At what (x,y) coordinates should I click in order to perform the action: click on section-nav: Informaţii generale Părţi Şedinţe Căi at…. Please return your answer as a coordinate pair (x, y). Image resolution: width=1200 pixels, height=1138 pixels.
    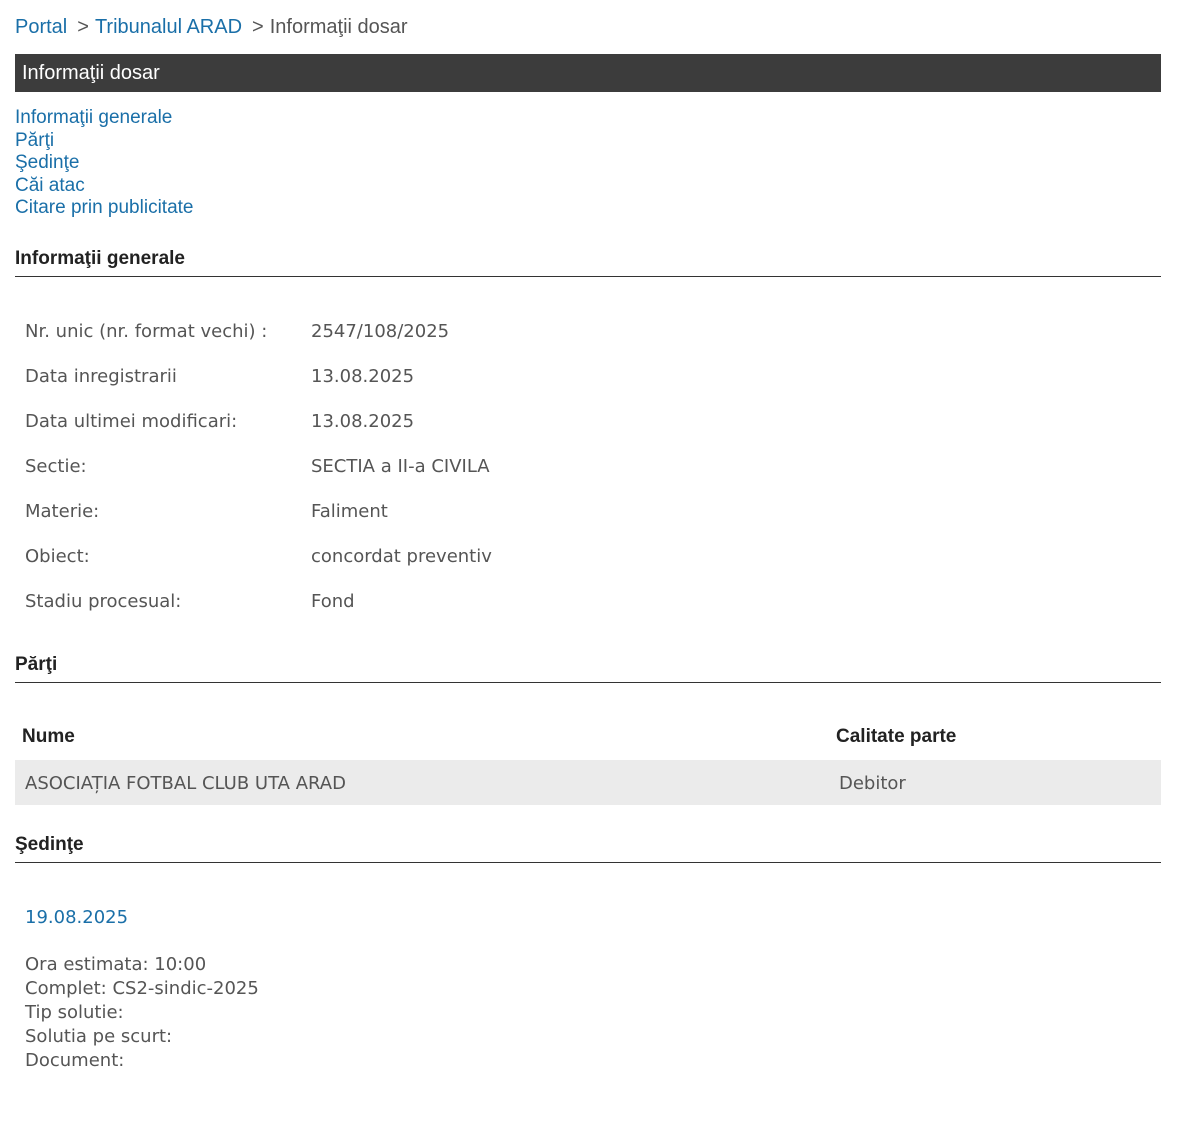
    Looking at the image, I should click on (104, 163).